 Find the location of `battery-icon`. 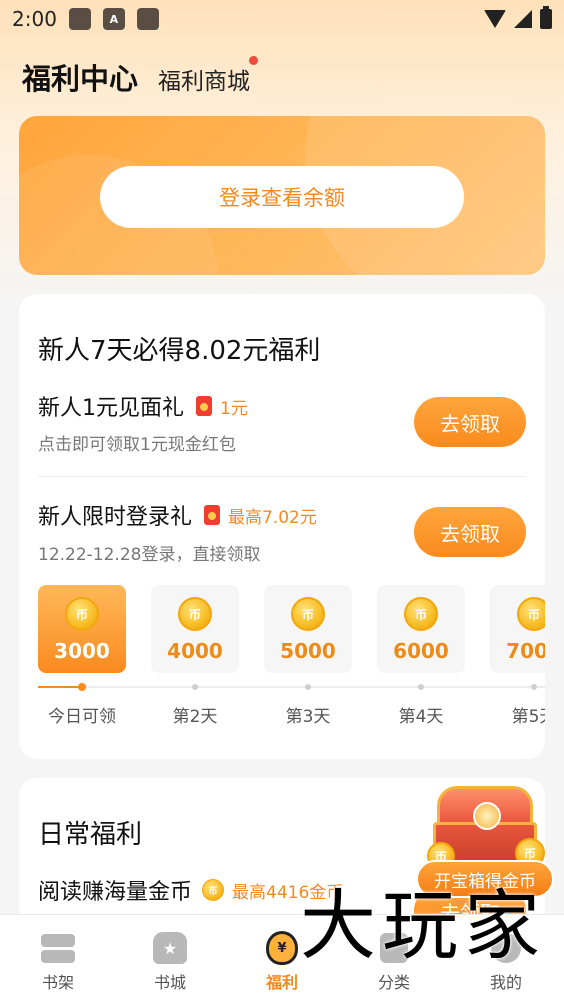

battery-icon is located at coordinates (546, 17).